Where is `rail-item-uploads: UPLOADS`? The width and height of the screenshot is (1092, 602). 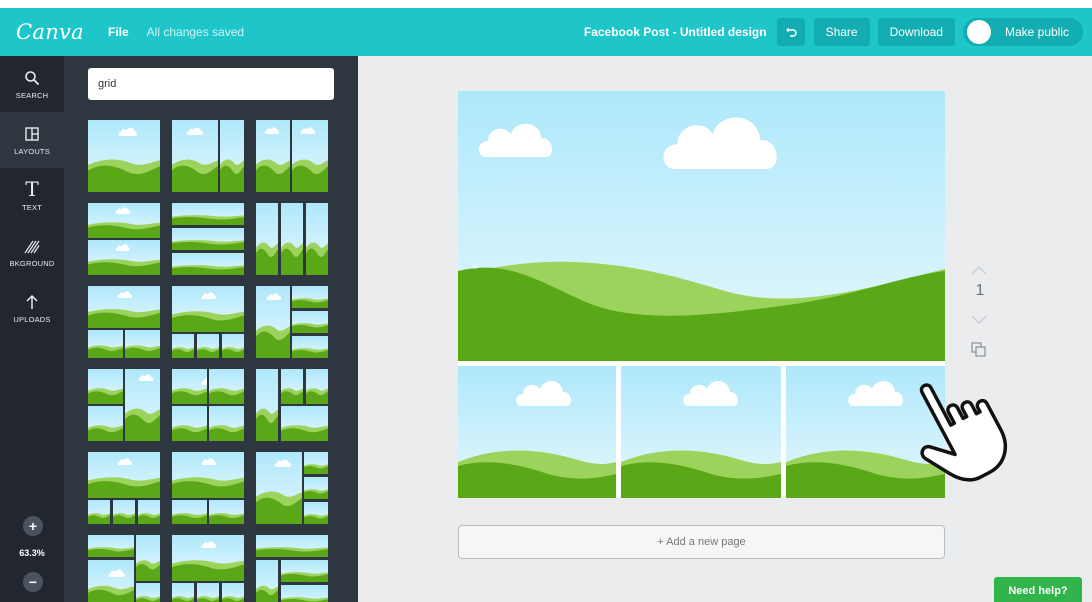
rail-item-uploads: UPLOADS is located at coordinates (32, 308).